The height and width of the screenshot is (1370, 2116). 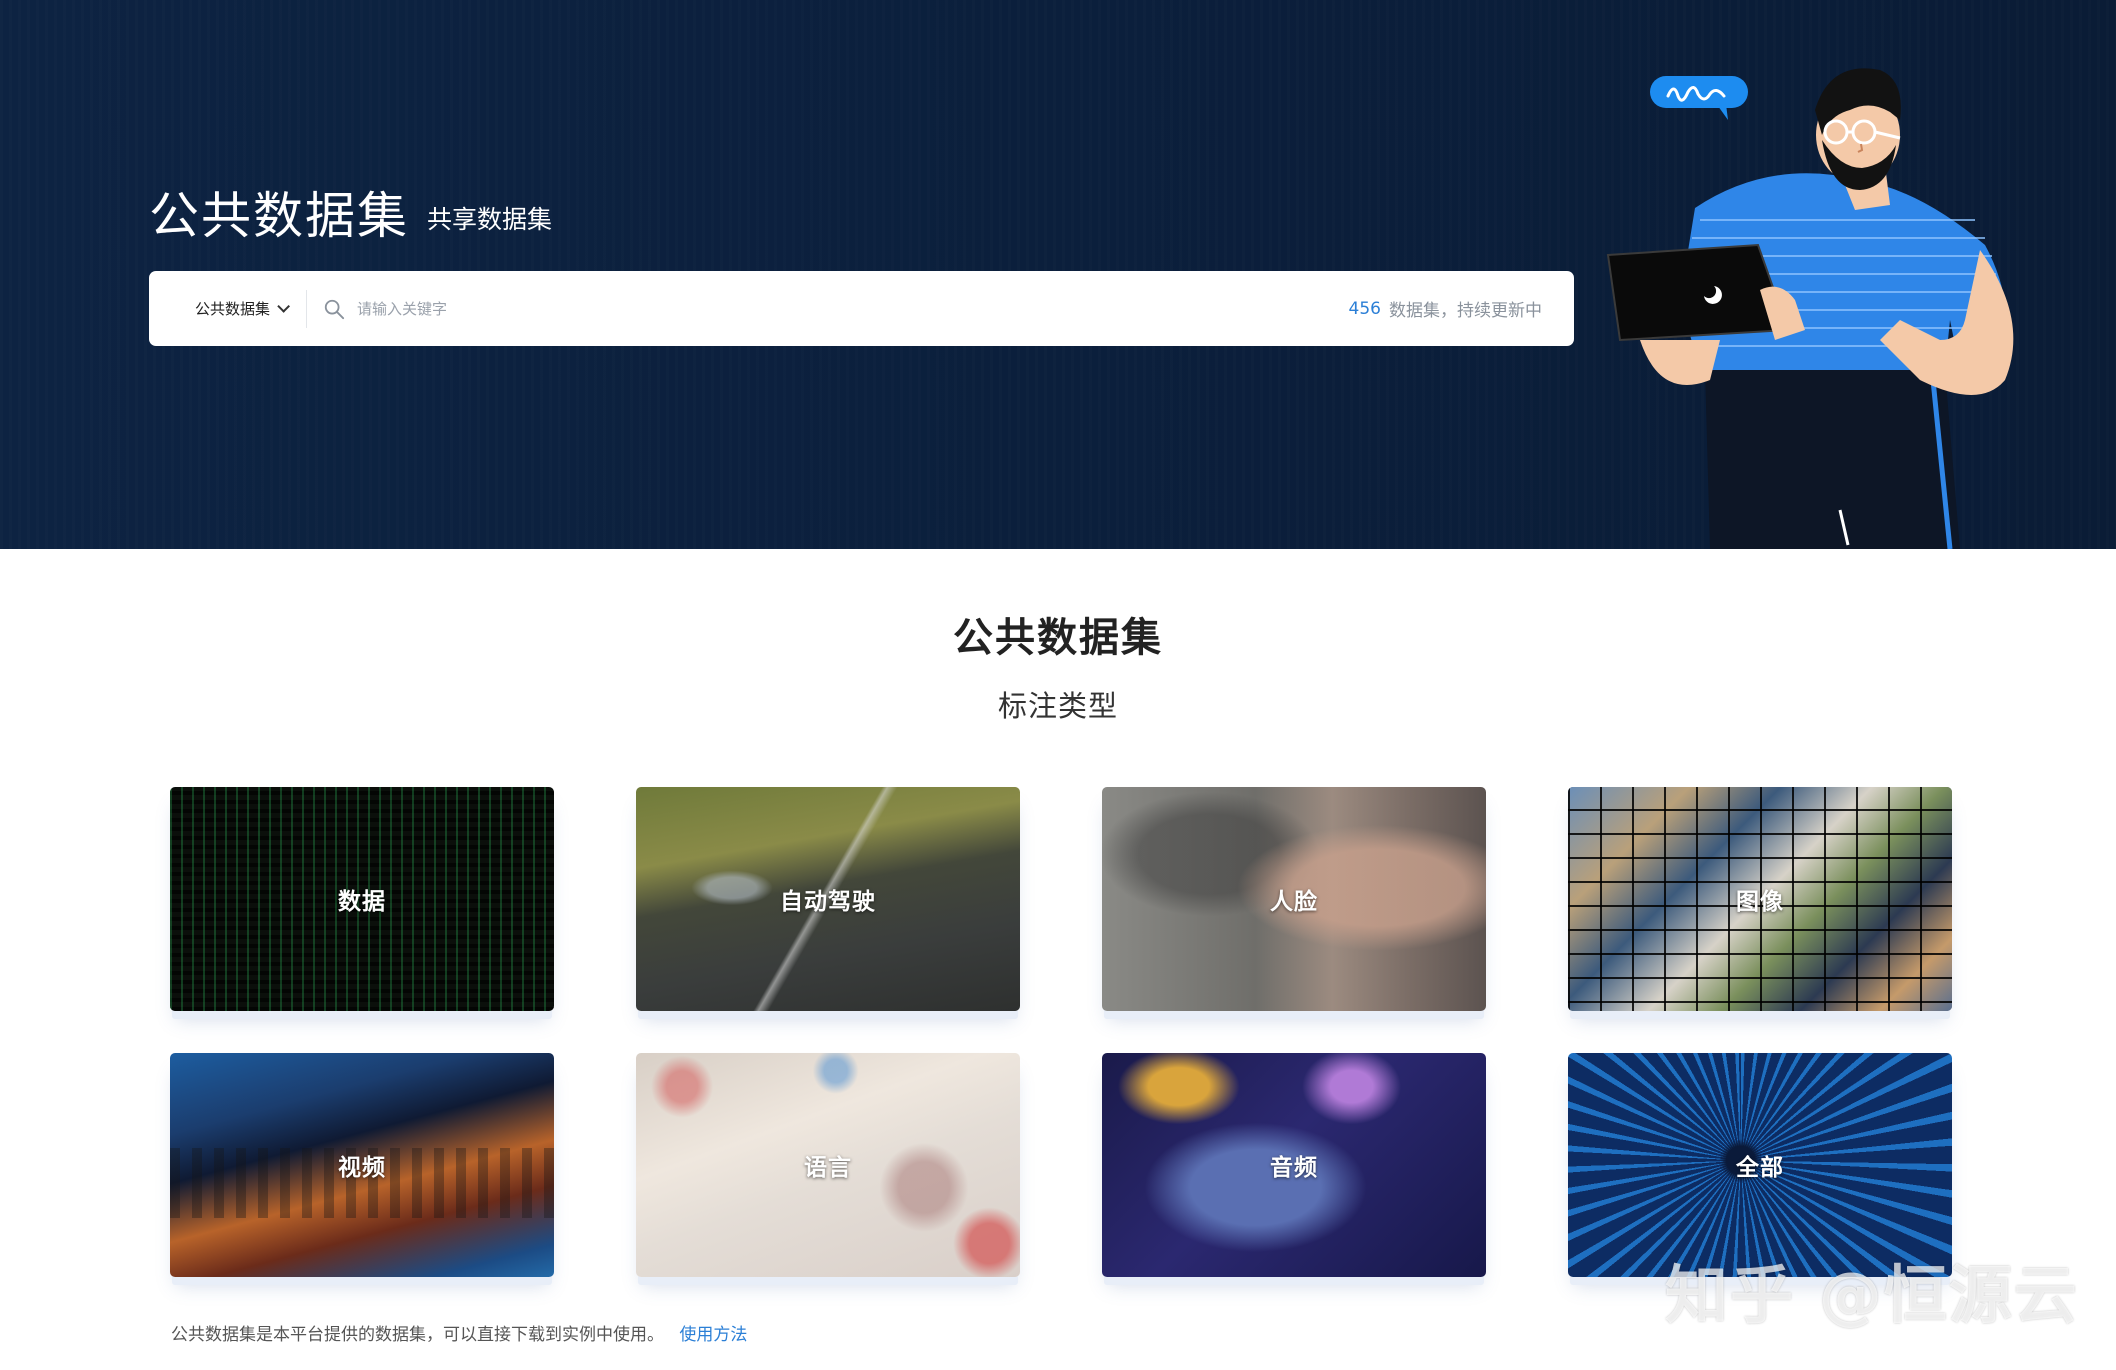 I want to click on category-card-language: 语言, so click(x=828, y=1165).